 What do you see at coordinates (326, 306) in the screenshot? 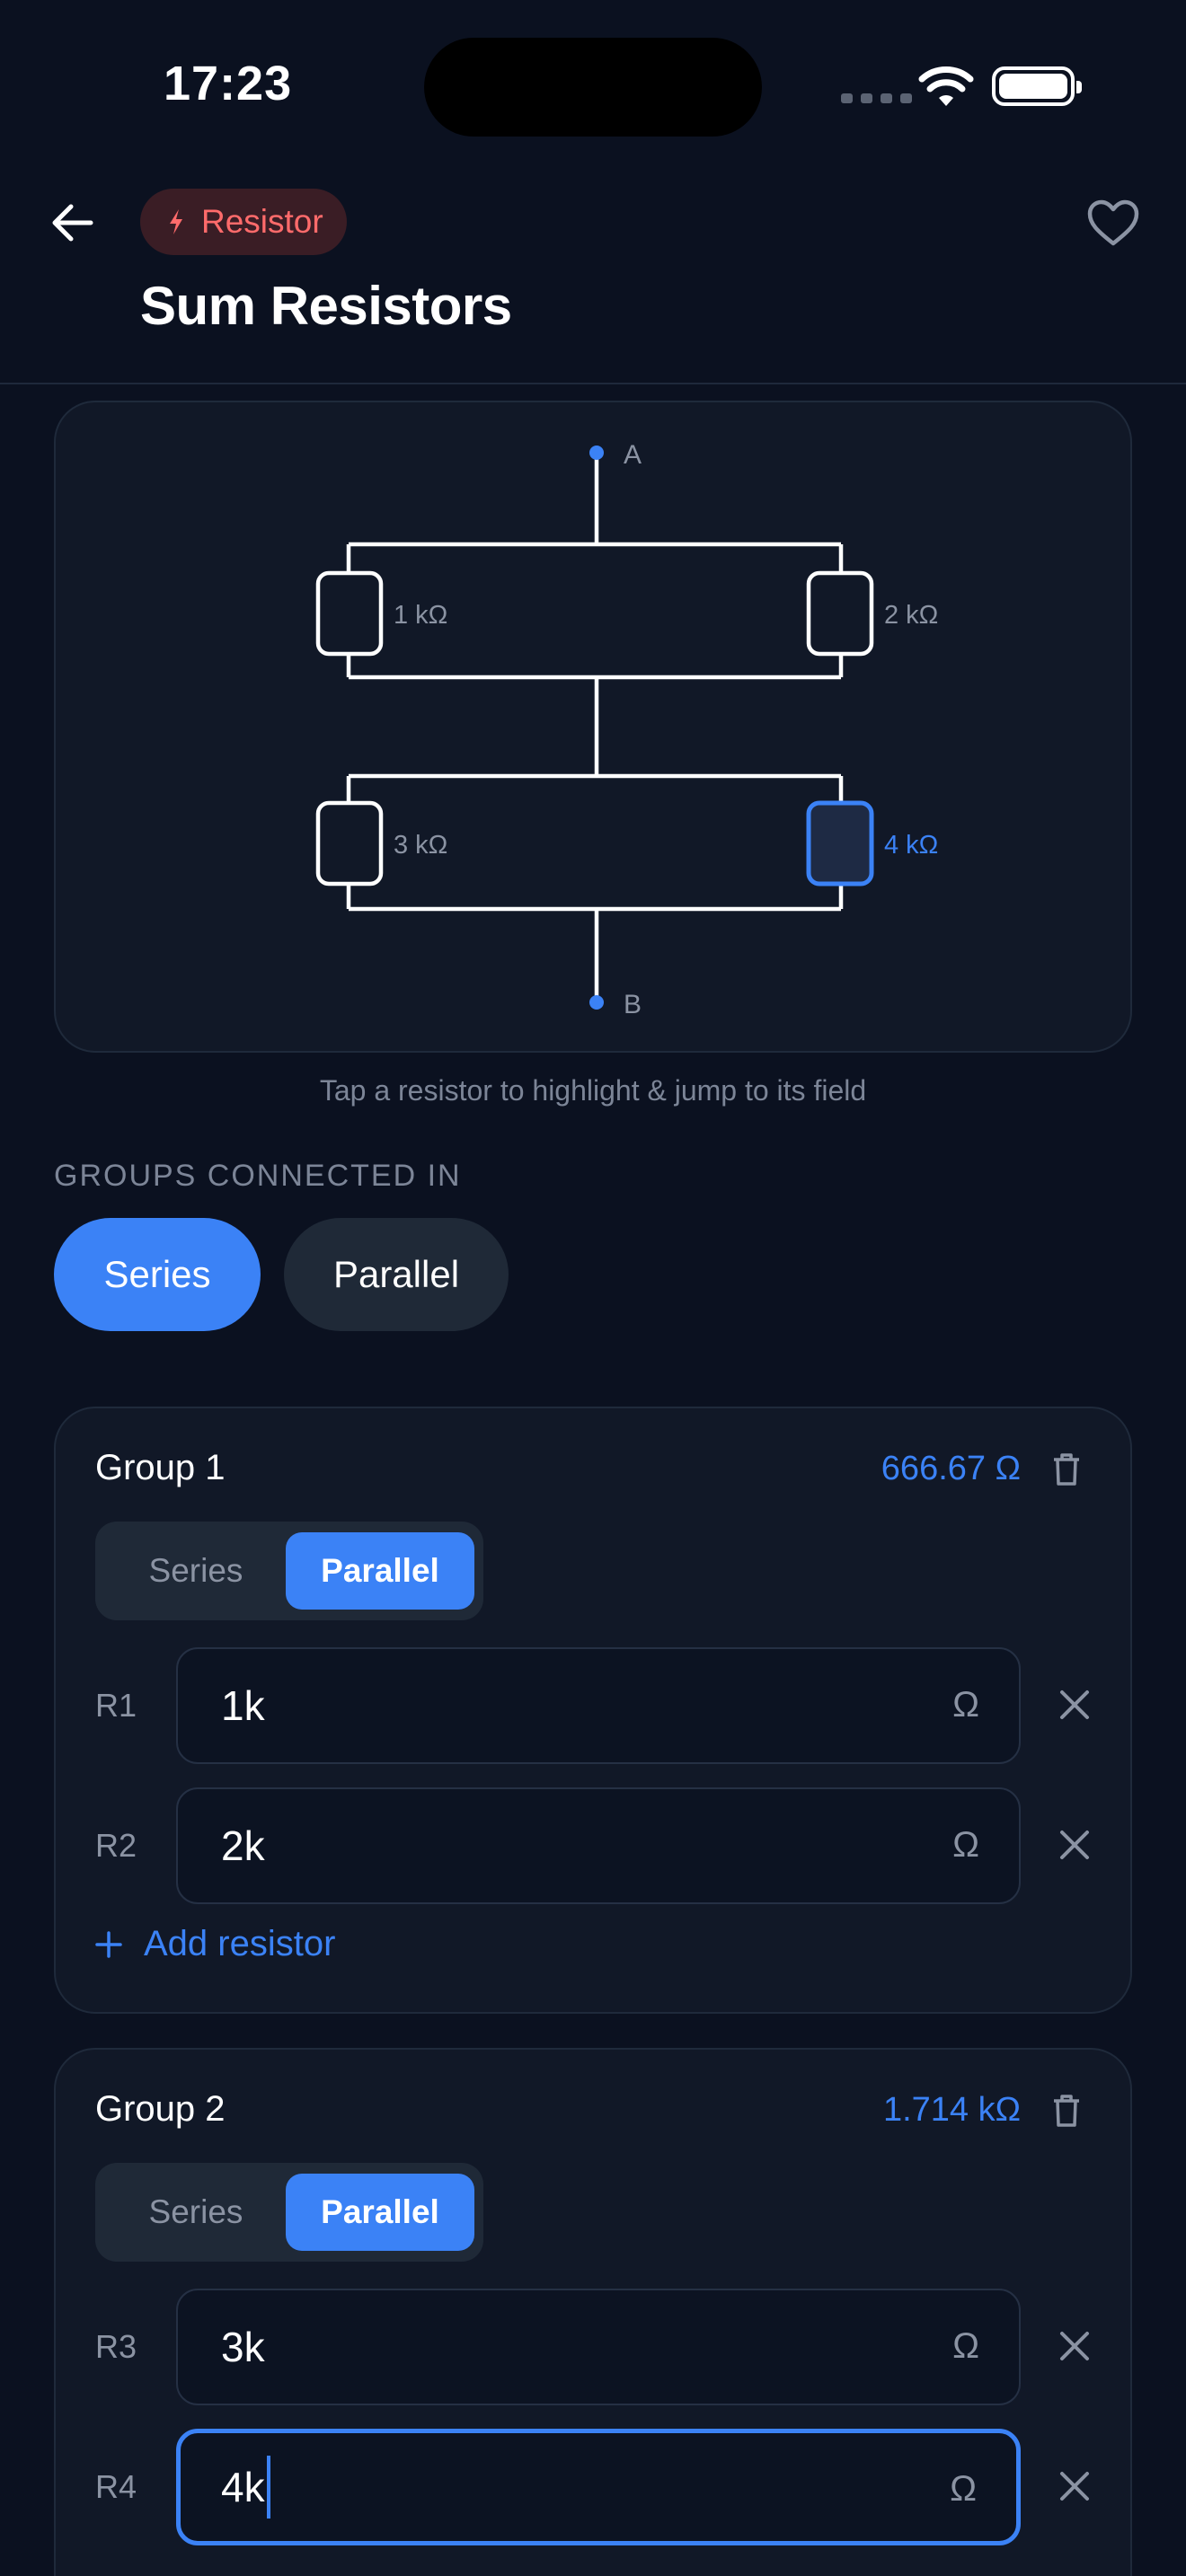
I see `page-title: Sum Resistors` at bounding box center [326, 306].